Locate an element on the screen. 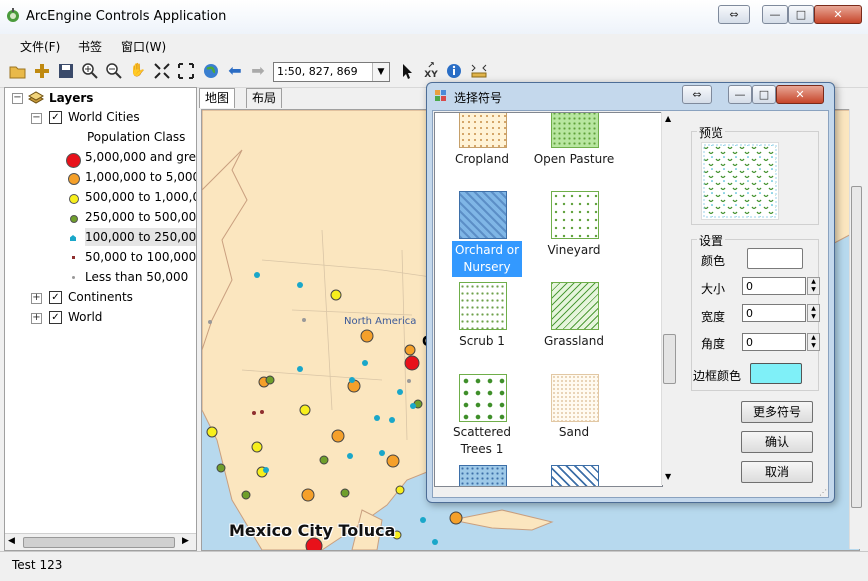  toc-horizontal-scrollbar: ◀ ▶ is located at coordinates (100, 541).